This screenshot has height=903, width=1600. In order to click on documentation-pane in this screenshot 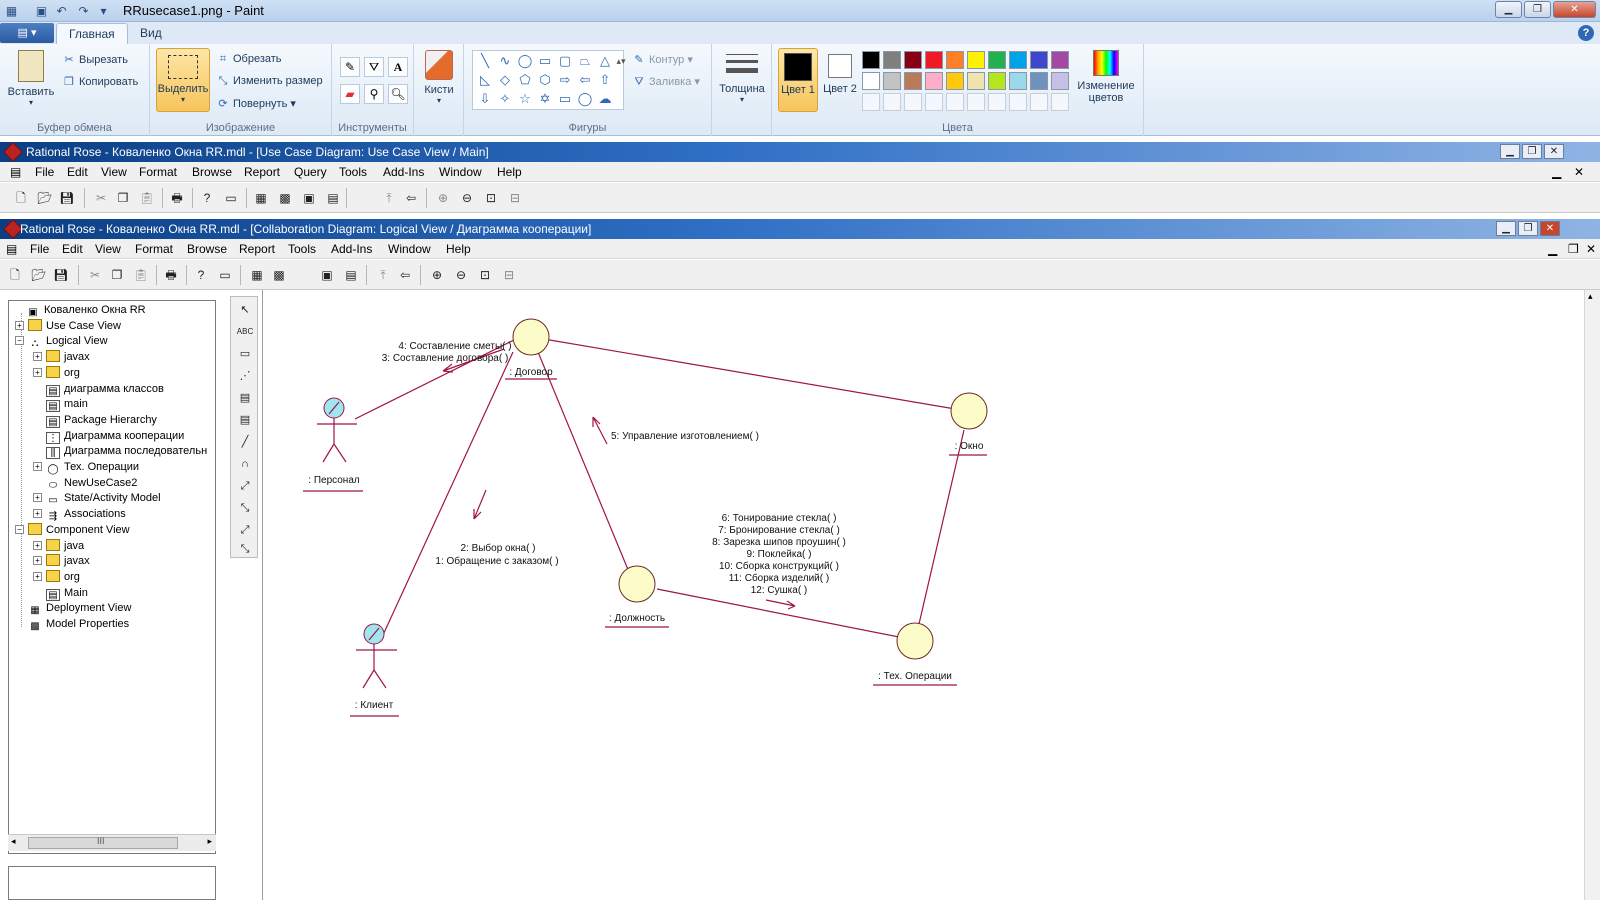, I will do `click(112, 883)`.